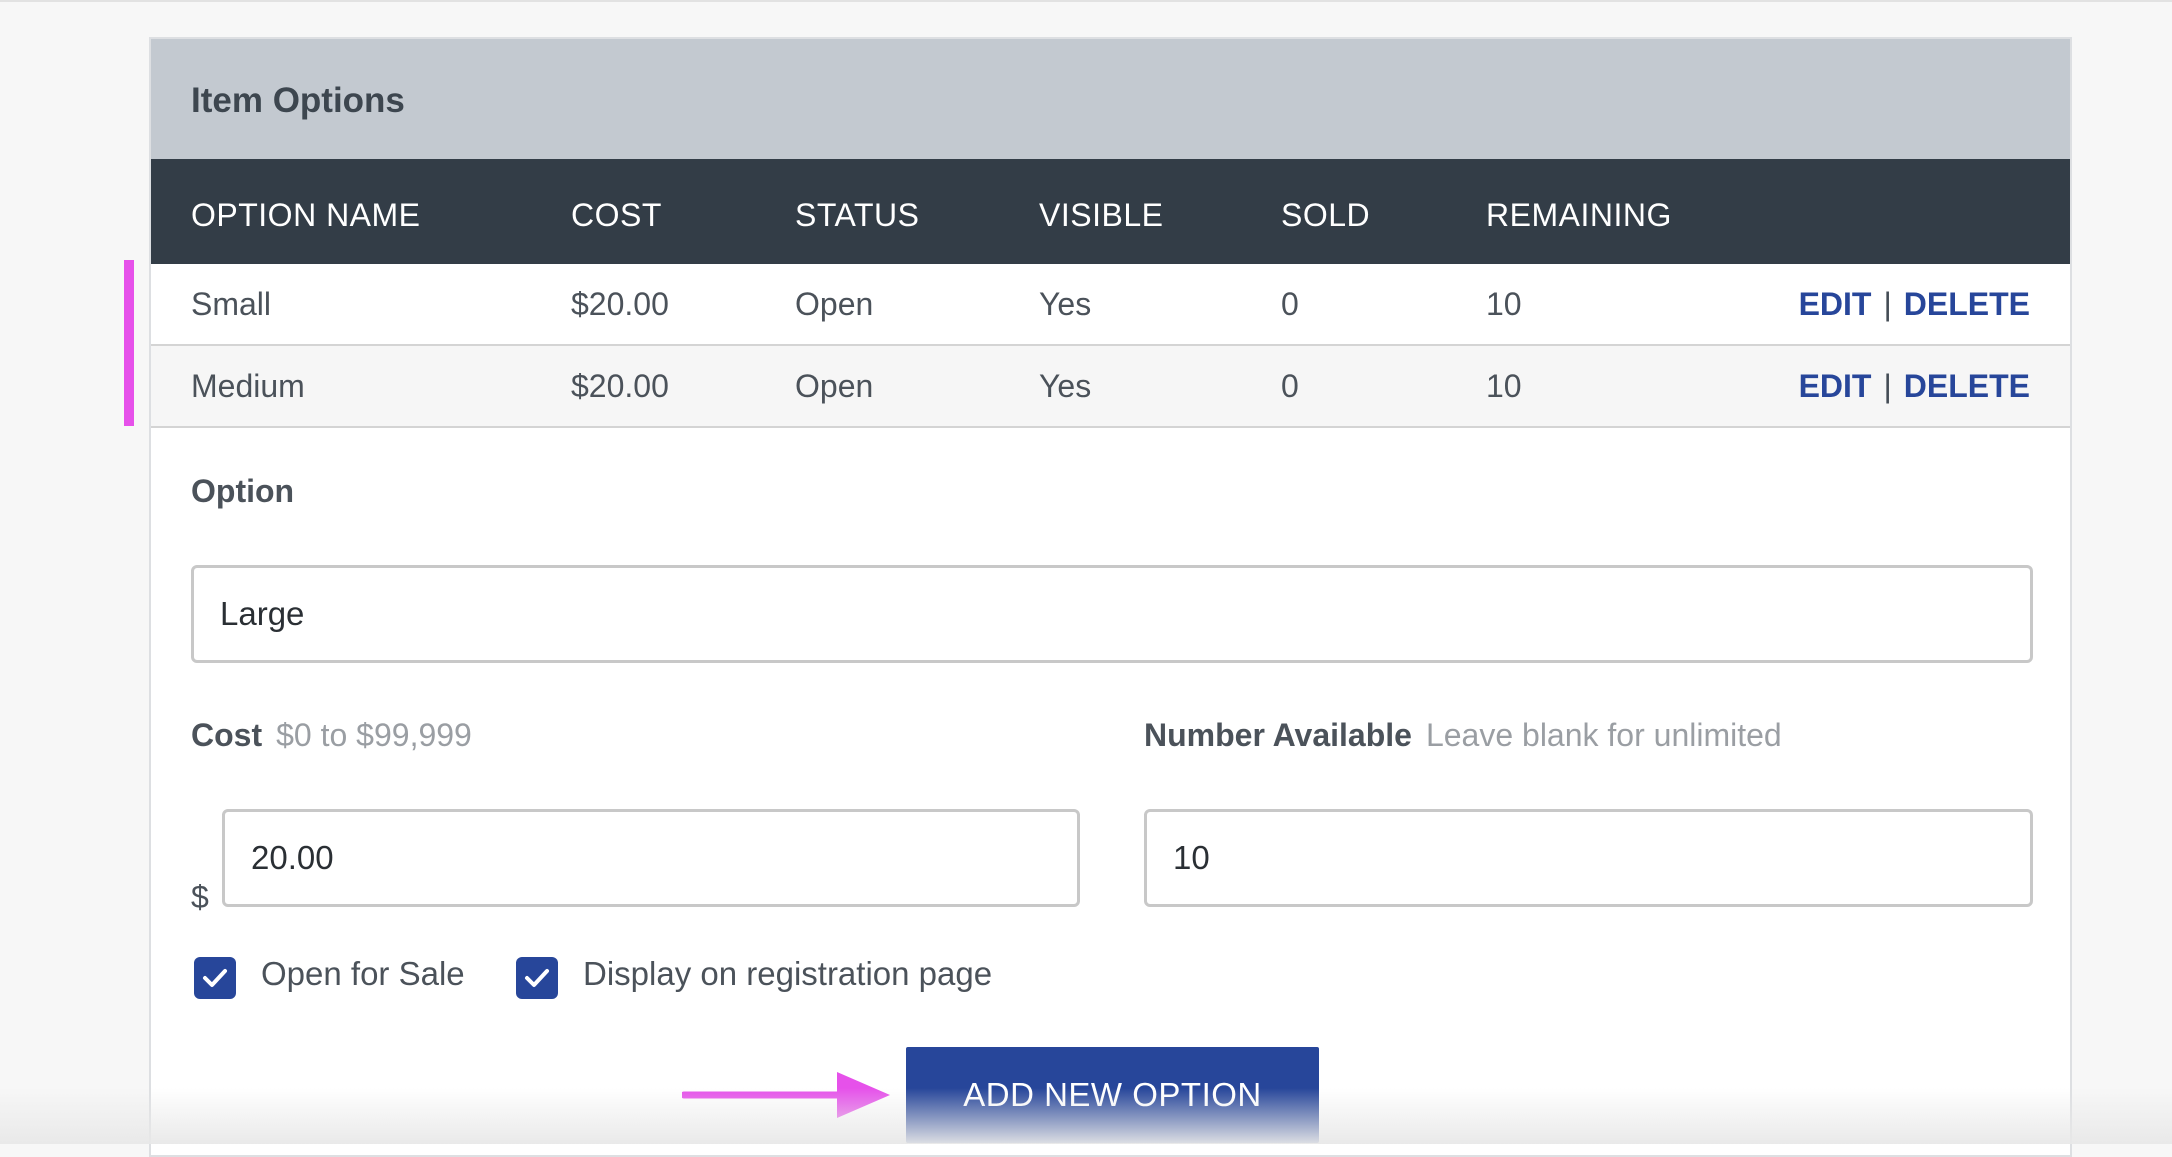 The width and height of the screenshot is (2172, 1157). I want to click on cost-label: Cost, so click(227, 735).